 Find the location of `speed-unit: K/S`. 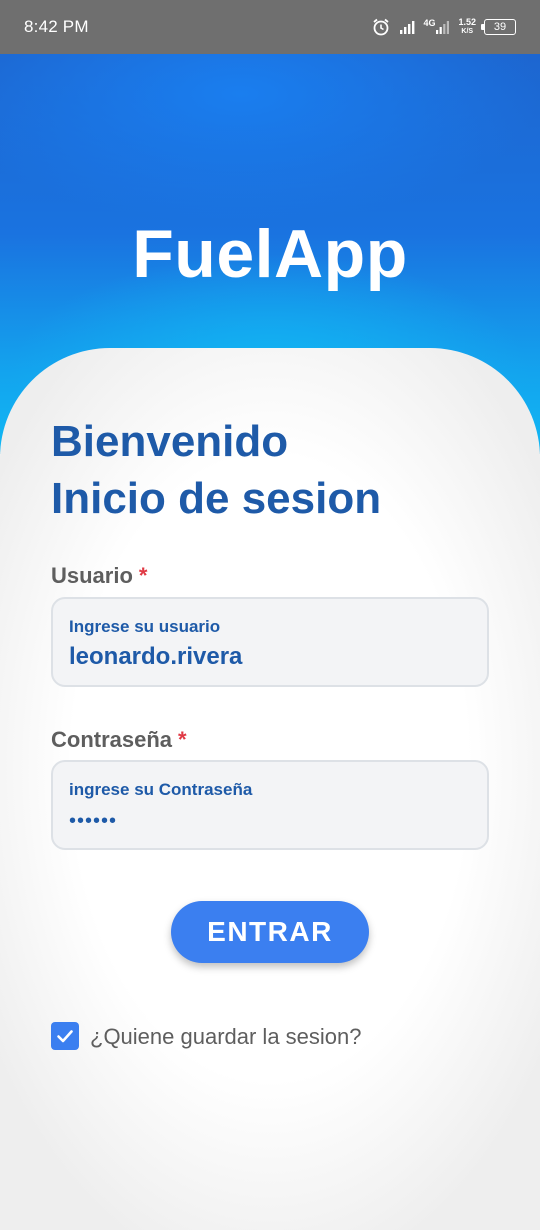

speed-unit: K/S is located at coordinates (467, 31).